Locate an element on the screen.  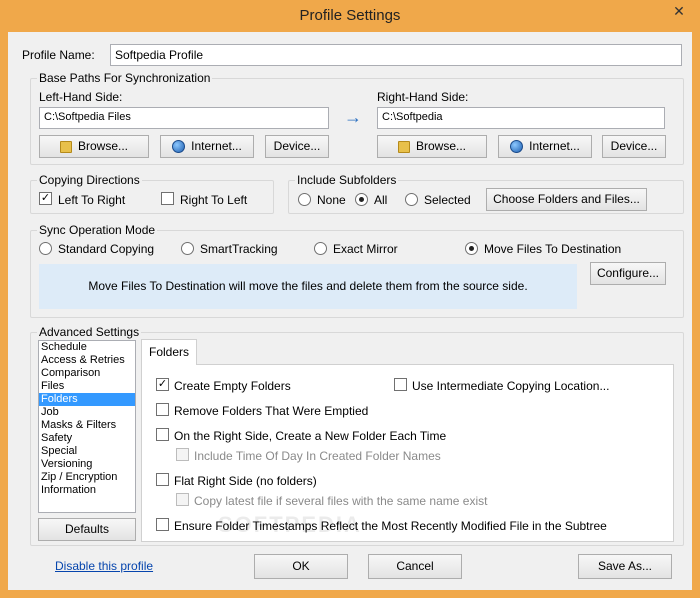
right-to-left-label: Right To Left is located at coordinates (214, 200).